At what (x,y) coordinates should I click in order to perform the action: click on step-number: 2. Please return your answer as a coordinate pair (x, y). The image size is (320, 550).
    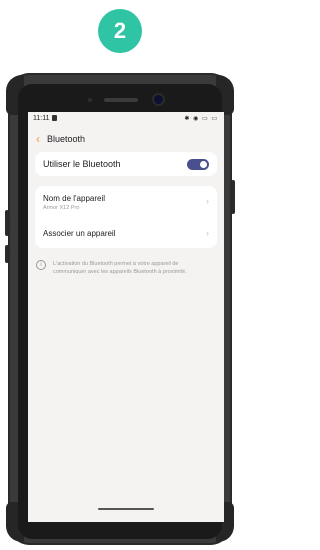
    Looking at the image, I should click on (120, 30).